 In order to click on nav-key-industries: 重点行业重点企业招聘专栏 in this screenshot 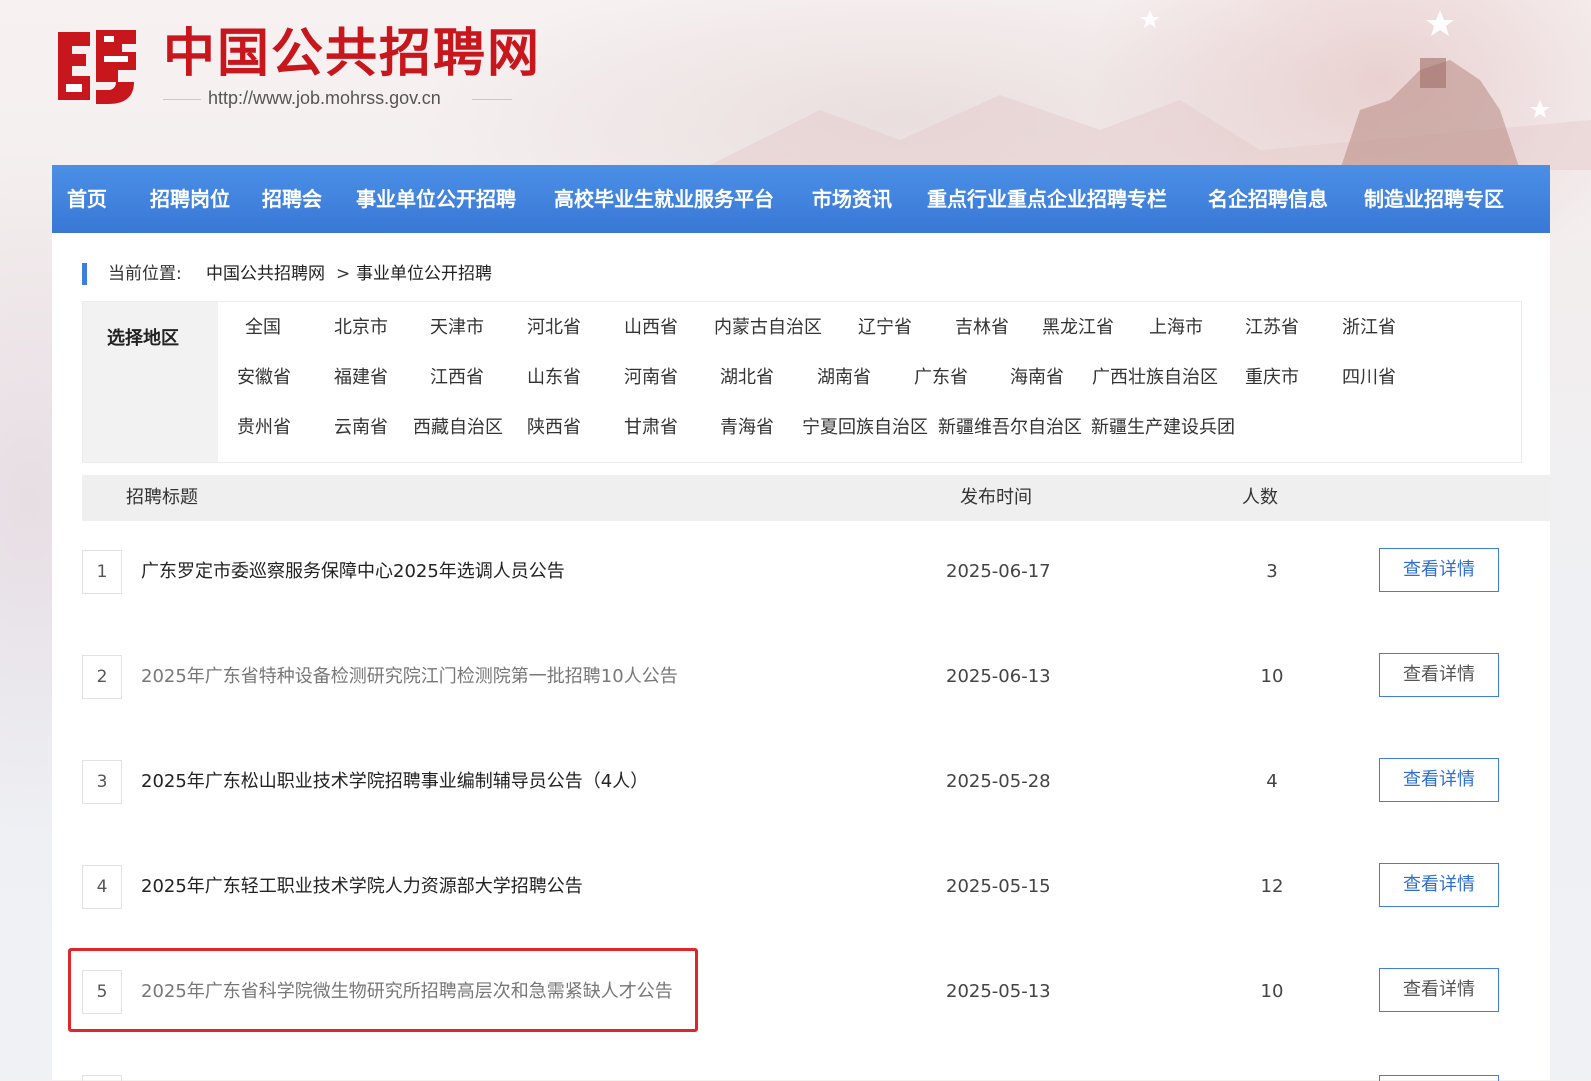, I will do `click(1047, 199)`.